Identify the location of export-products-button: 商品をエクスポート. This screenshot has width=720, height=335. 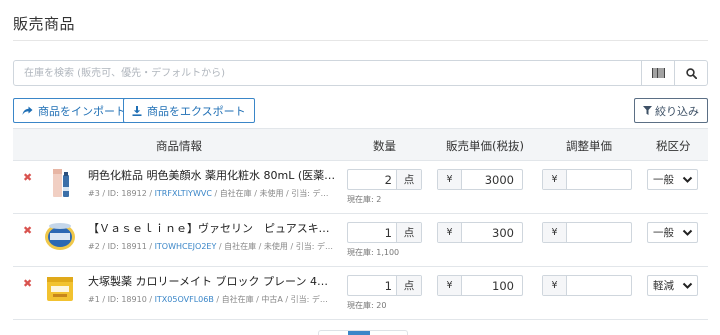
(189, 110).